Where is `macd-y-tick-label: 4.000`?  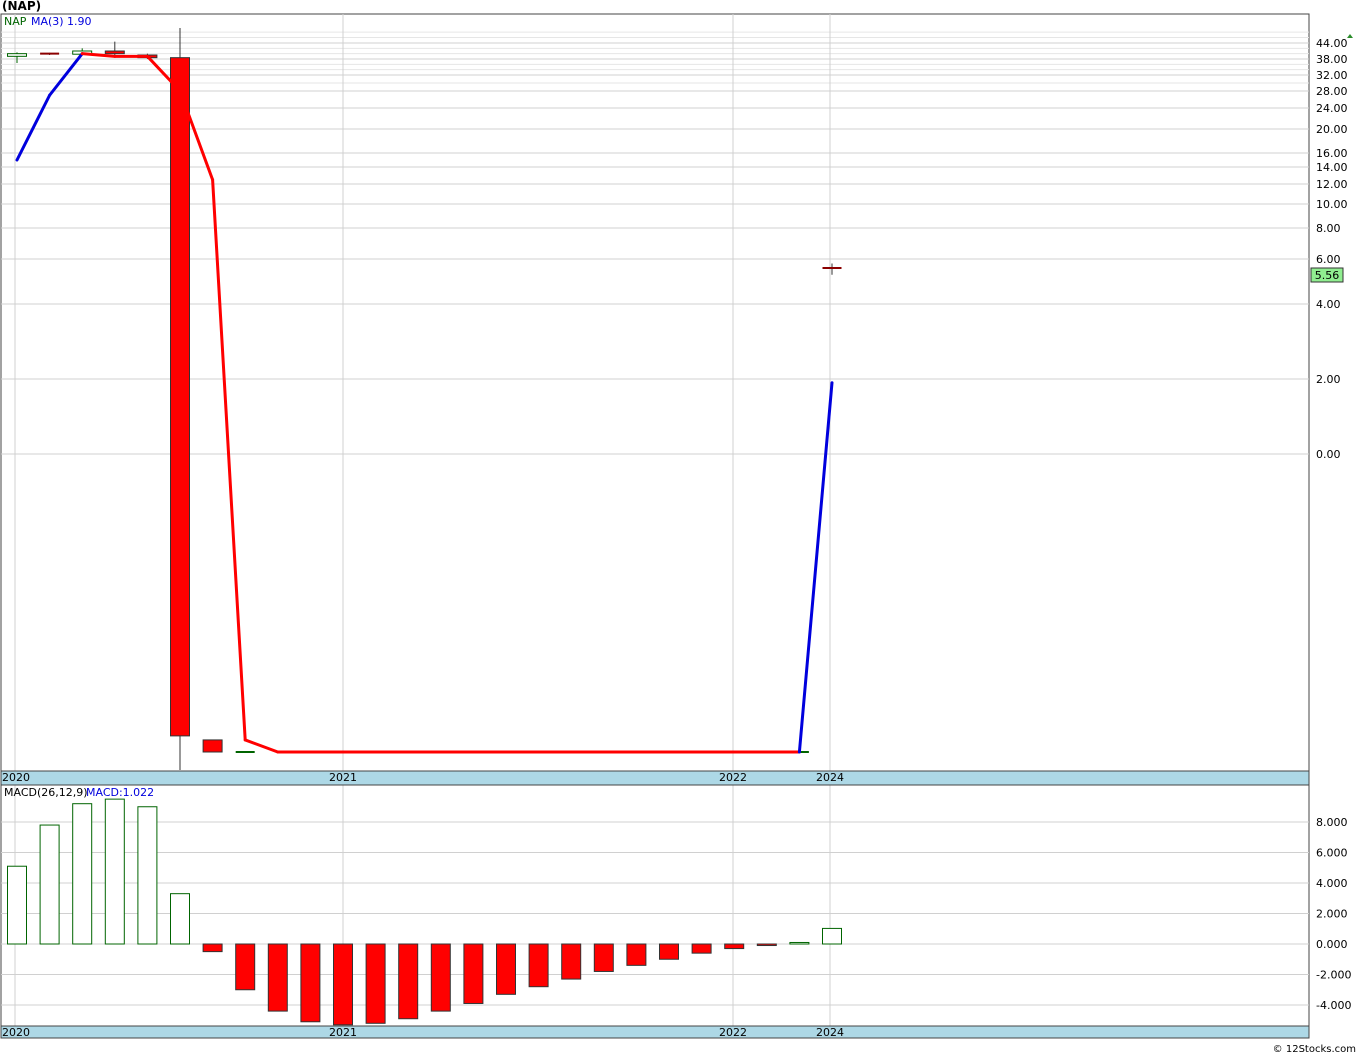 macd-y-tick-label: 4.000 is located at coordinates (1332, 883).